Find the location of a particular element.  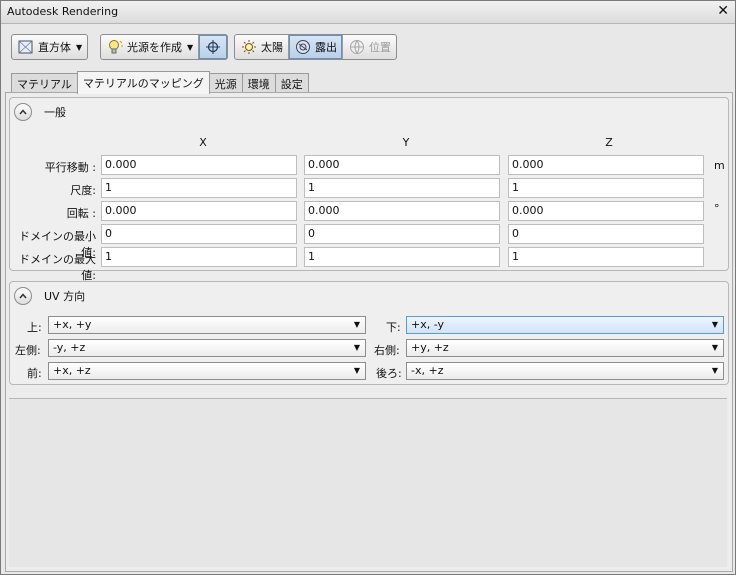

box-mapping-group: 直方体 ▼ is located at coordinates (50, 47).